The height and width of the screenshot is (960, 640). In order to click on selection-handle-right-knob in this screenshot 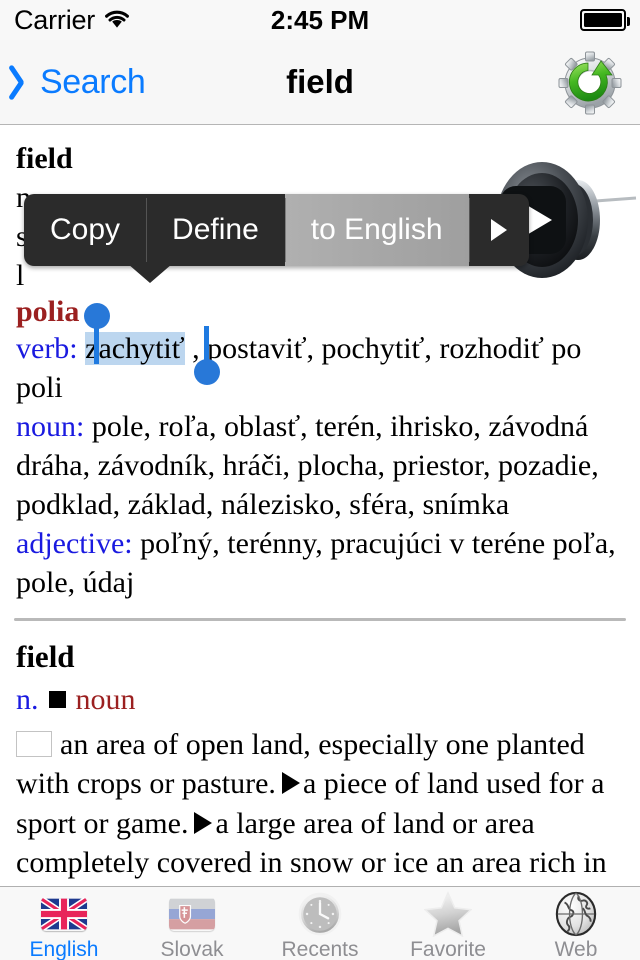, I will do `click(207, 371)`.